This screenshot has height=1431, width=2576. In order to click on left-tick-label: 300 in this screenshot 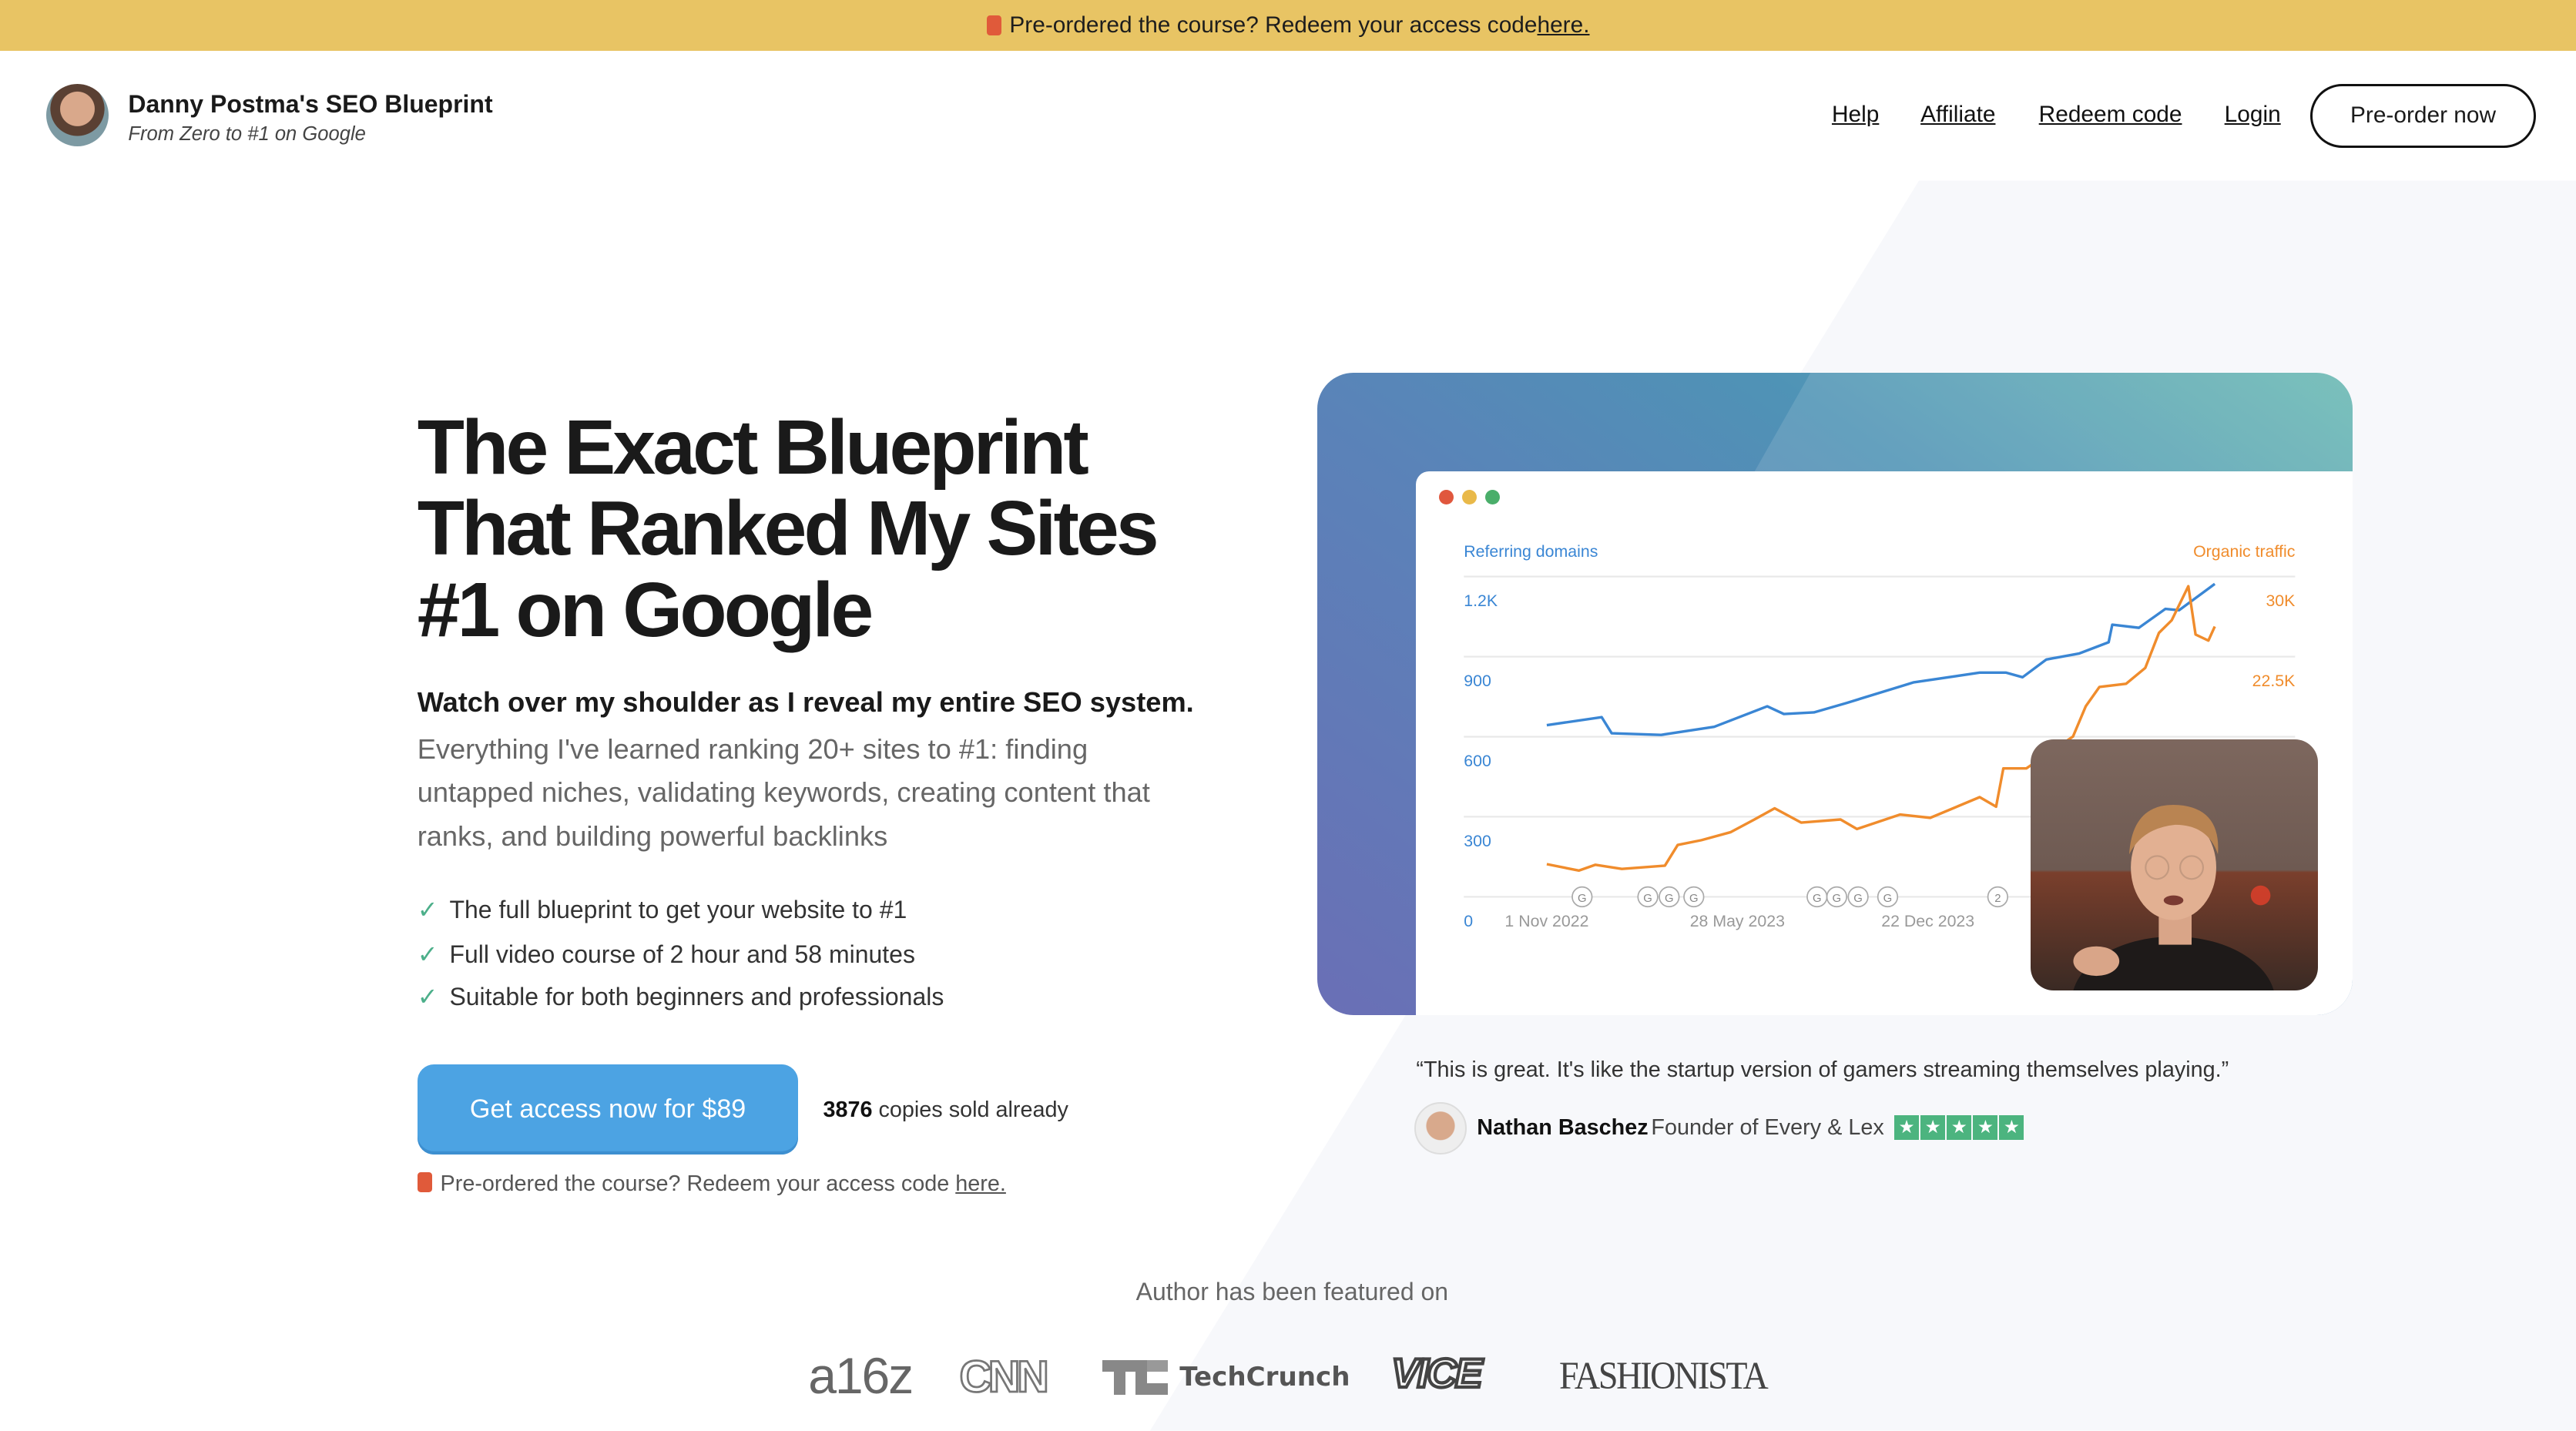, I will do `click(1477, 841)`.